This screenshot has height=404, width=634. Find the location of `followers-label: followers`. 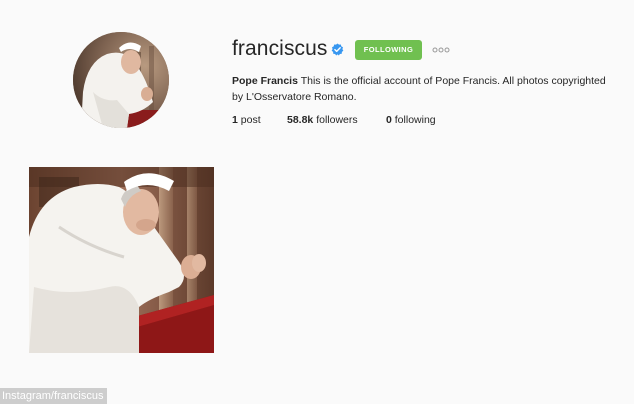

followers-label: followers is located at coordinates (337, 120).